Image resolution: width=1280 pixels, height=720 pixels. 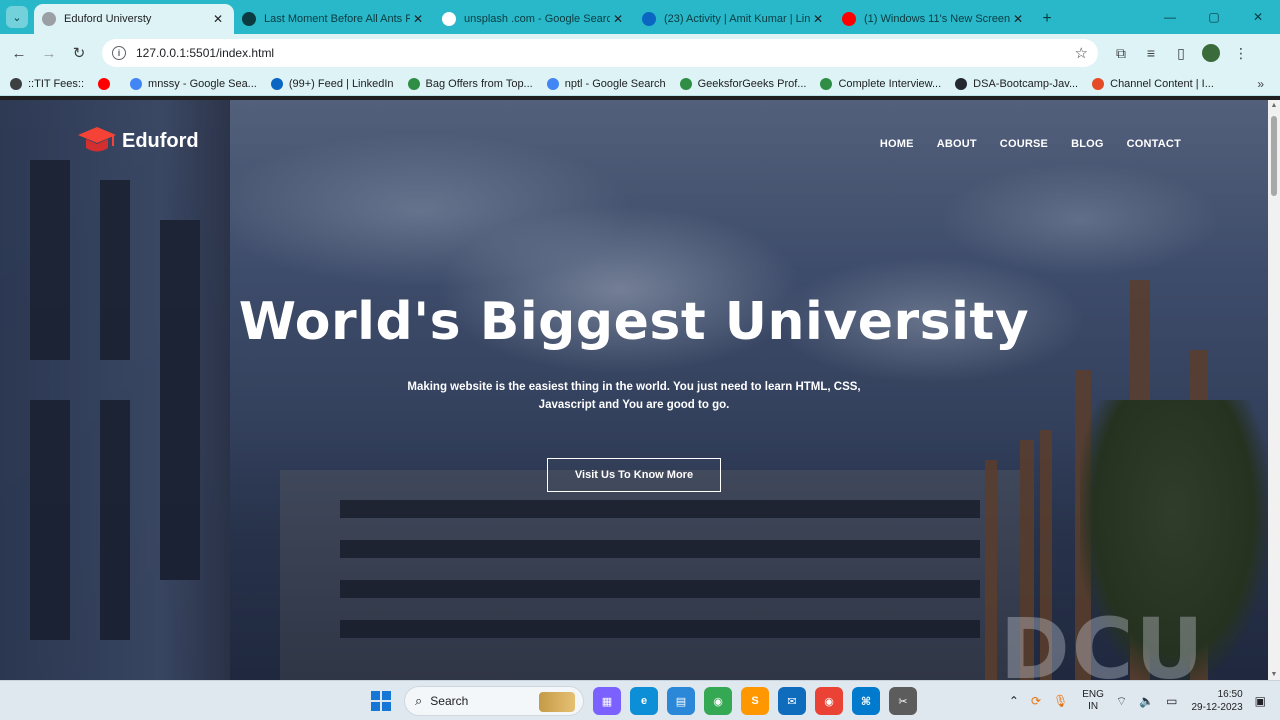 What do you see at coordinates (1024, 144) in the screenshot?
I see `nav-course: COURSE` at bounding box center [1024, 144].